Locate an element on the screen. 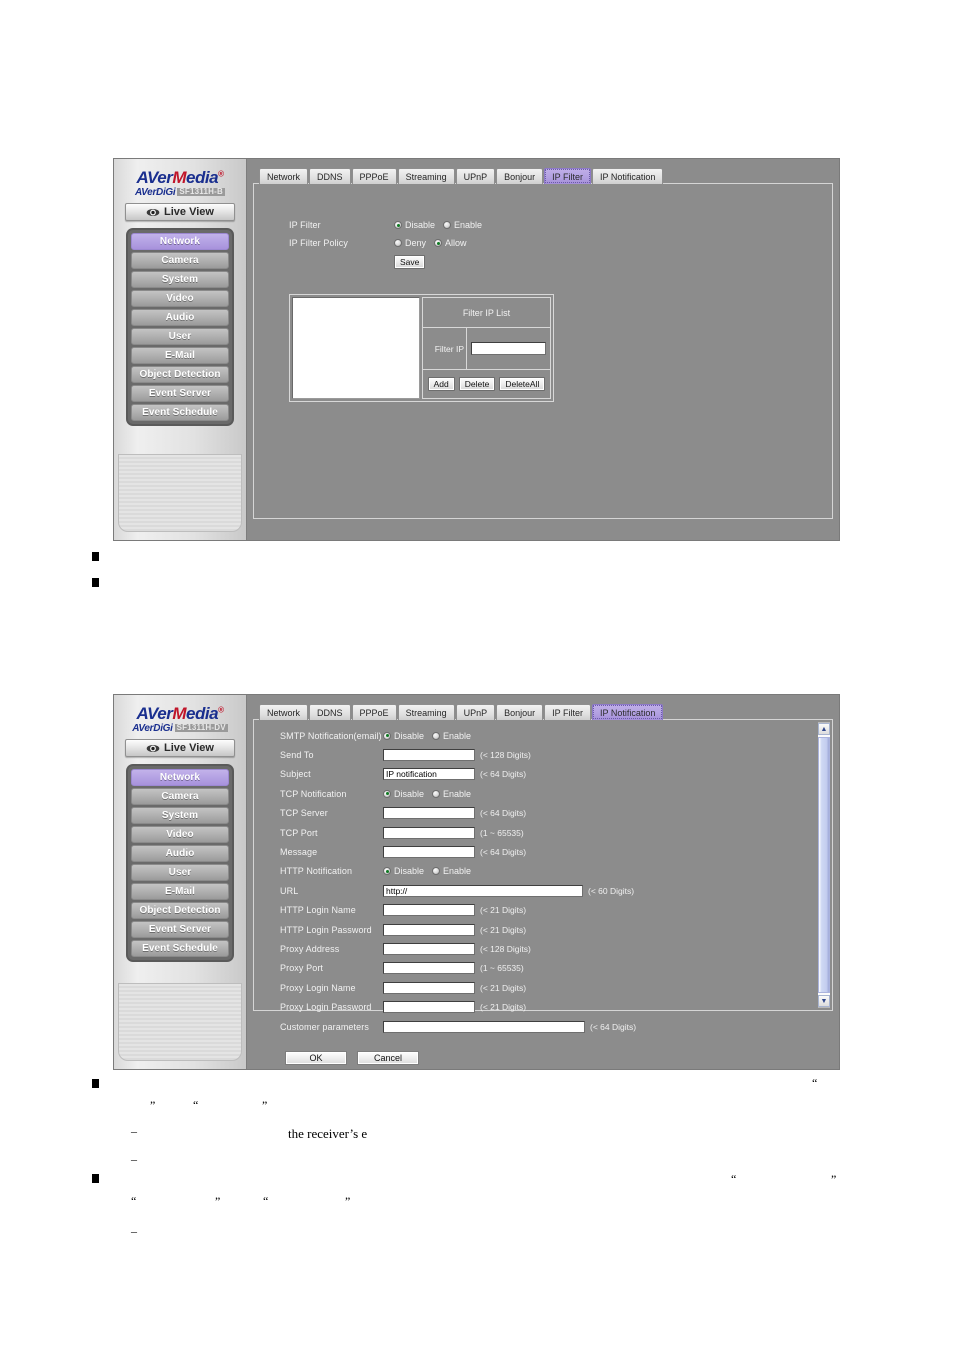 The width and height of the screenshot is (954, 1350). tab-label: Bonjour is located at coordinates (520, 176).